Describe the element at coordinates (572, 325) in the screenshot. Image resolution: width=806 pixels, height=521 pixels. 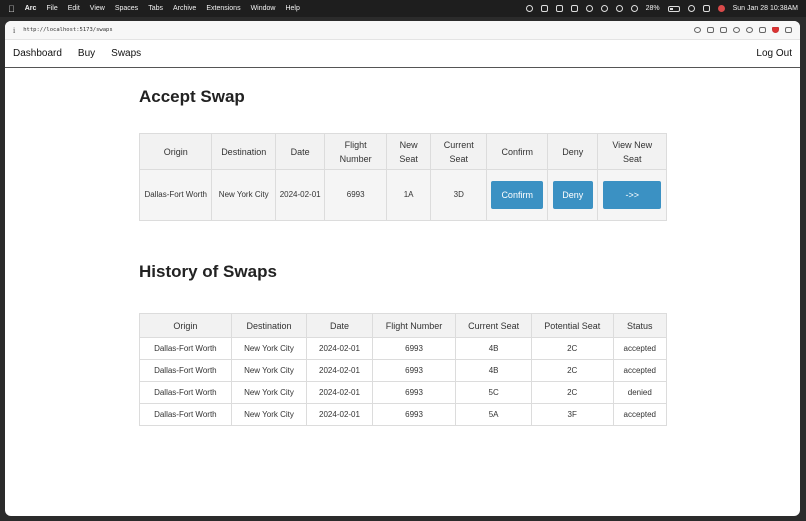
I see `column-header: Potential Seat` at that location.